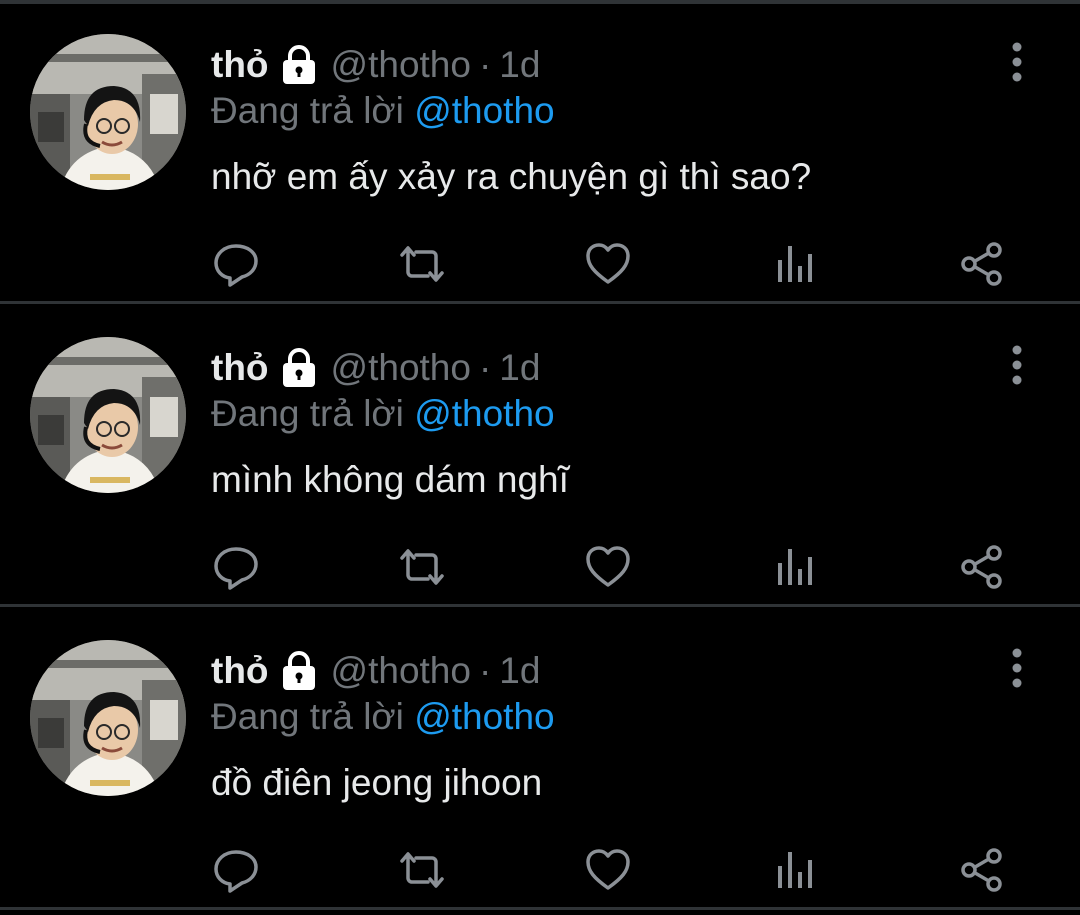 The image size is (1080, 915). I want to click on tweet-text: mình không dám nghĩ, so click(390, 479).